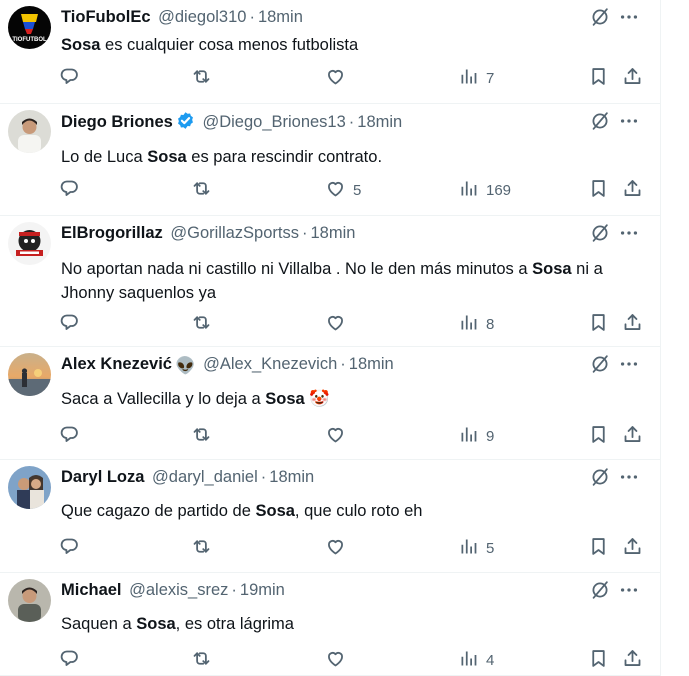 Image resolution: width=689 pixels, height=676 pixels. What do you see at coordinates (117, 122) in the screenshot?
I see `display-name: Diego Briones` at bounding box center [117, 122].